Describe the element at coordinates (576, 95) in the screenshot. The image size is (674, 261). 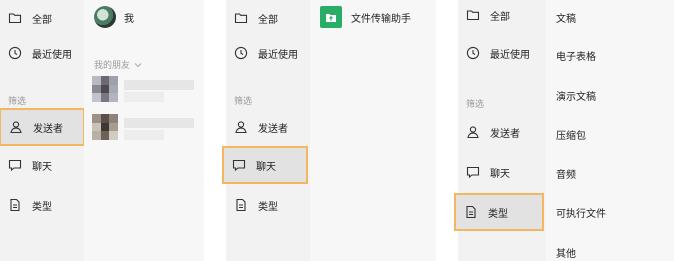
I see `type-presentation: 演示文稿` at that location.